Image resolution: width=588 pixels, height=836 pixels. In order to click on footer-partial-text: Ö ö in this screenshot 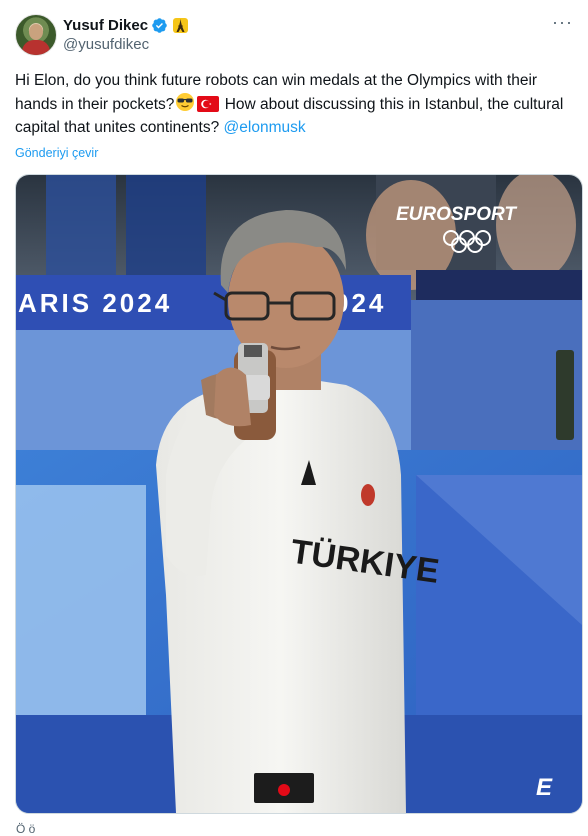, I will do `click(26, 829)`.